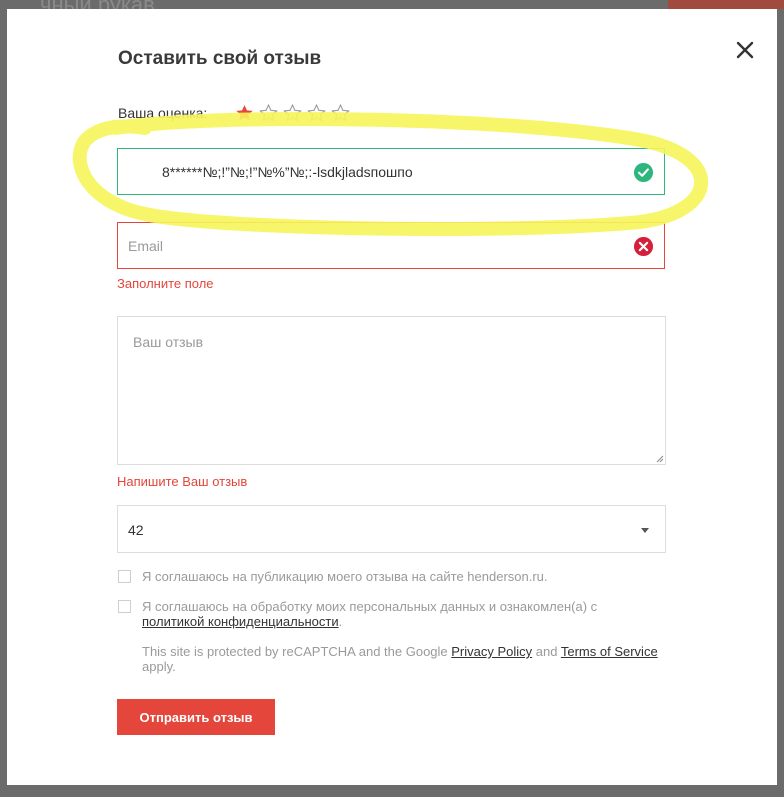  I want to click on submit-review-button: Отправить отзыв, so click(196, 717).